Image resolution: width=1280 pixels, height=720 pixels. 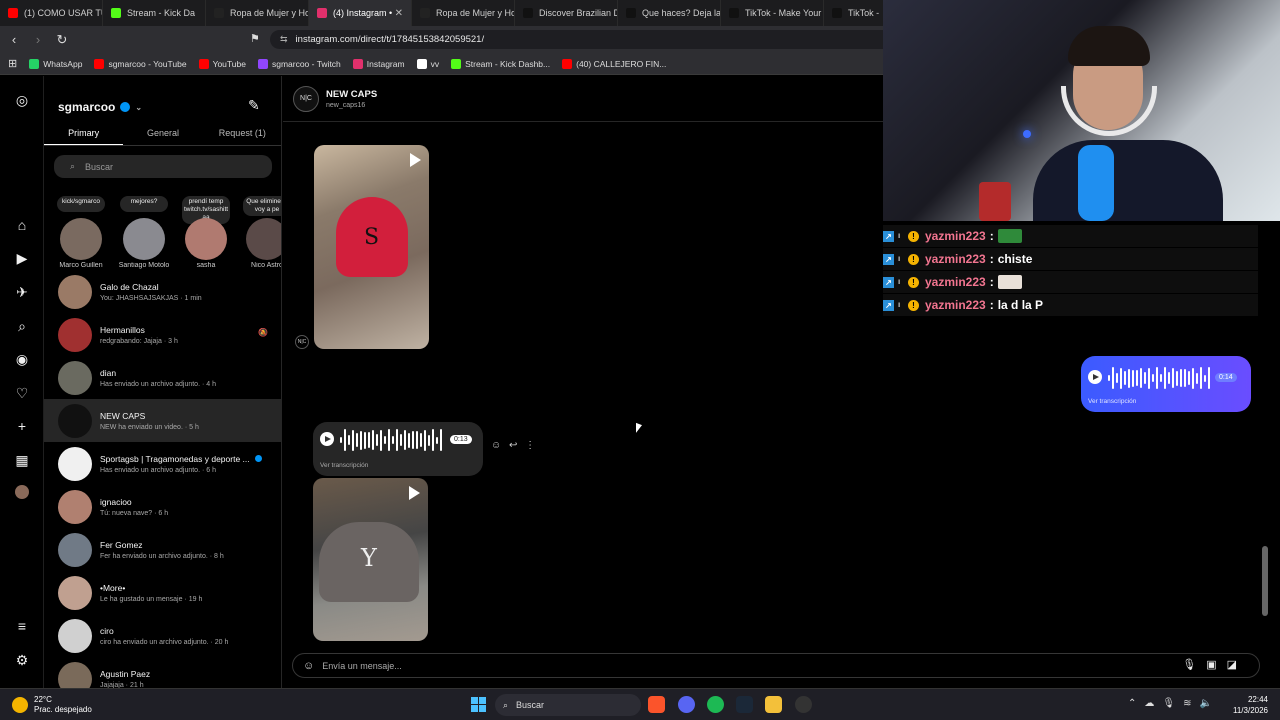 What do you see at coordinates (371, 247) in the screenshot?
I see `video-message-red-cap: S` at bounding box center [371, 247].